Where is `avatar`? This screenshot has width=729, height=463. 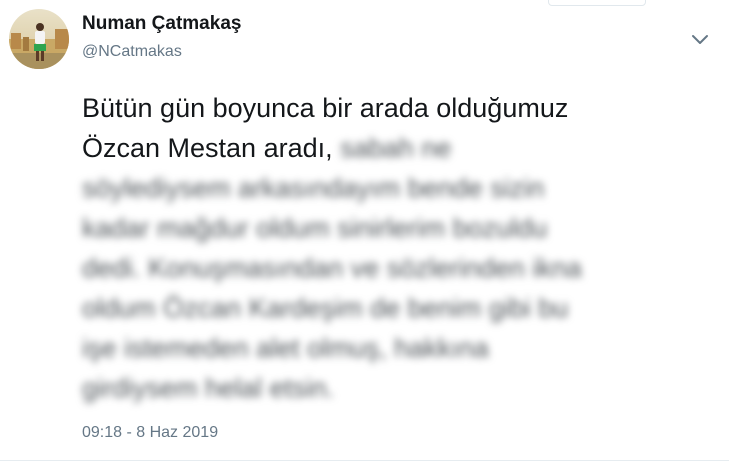
avatar is located at coordinates (39, 39).